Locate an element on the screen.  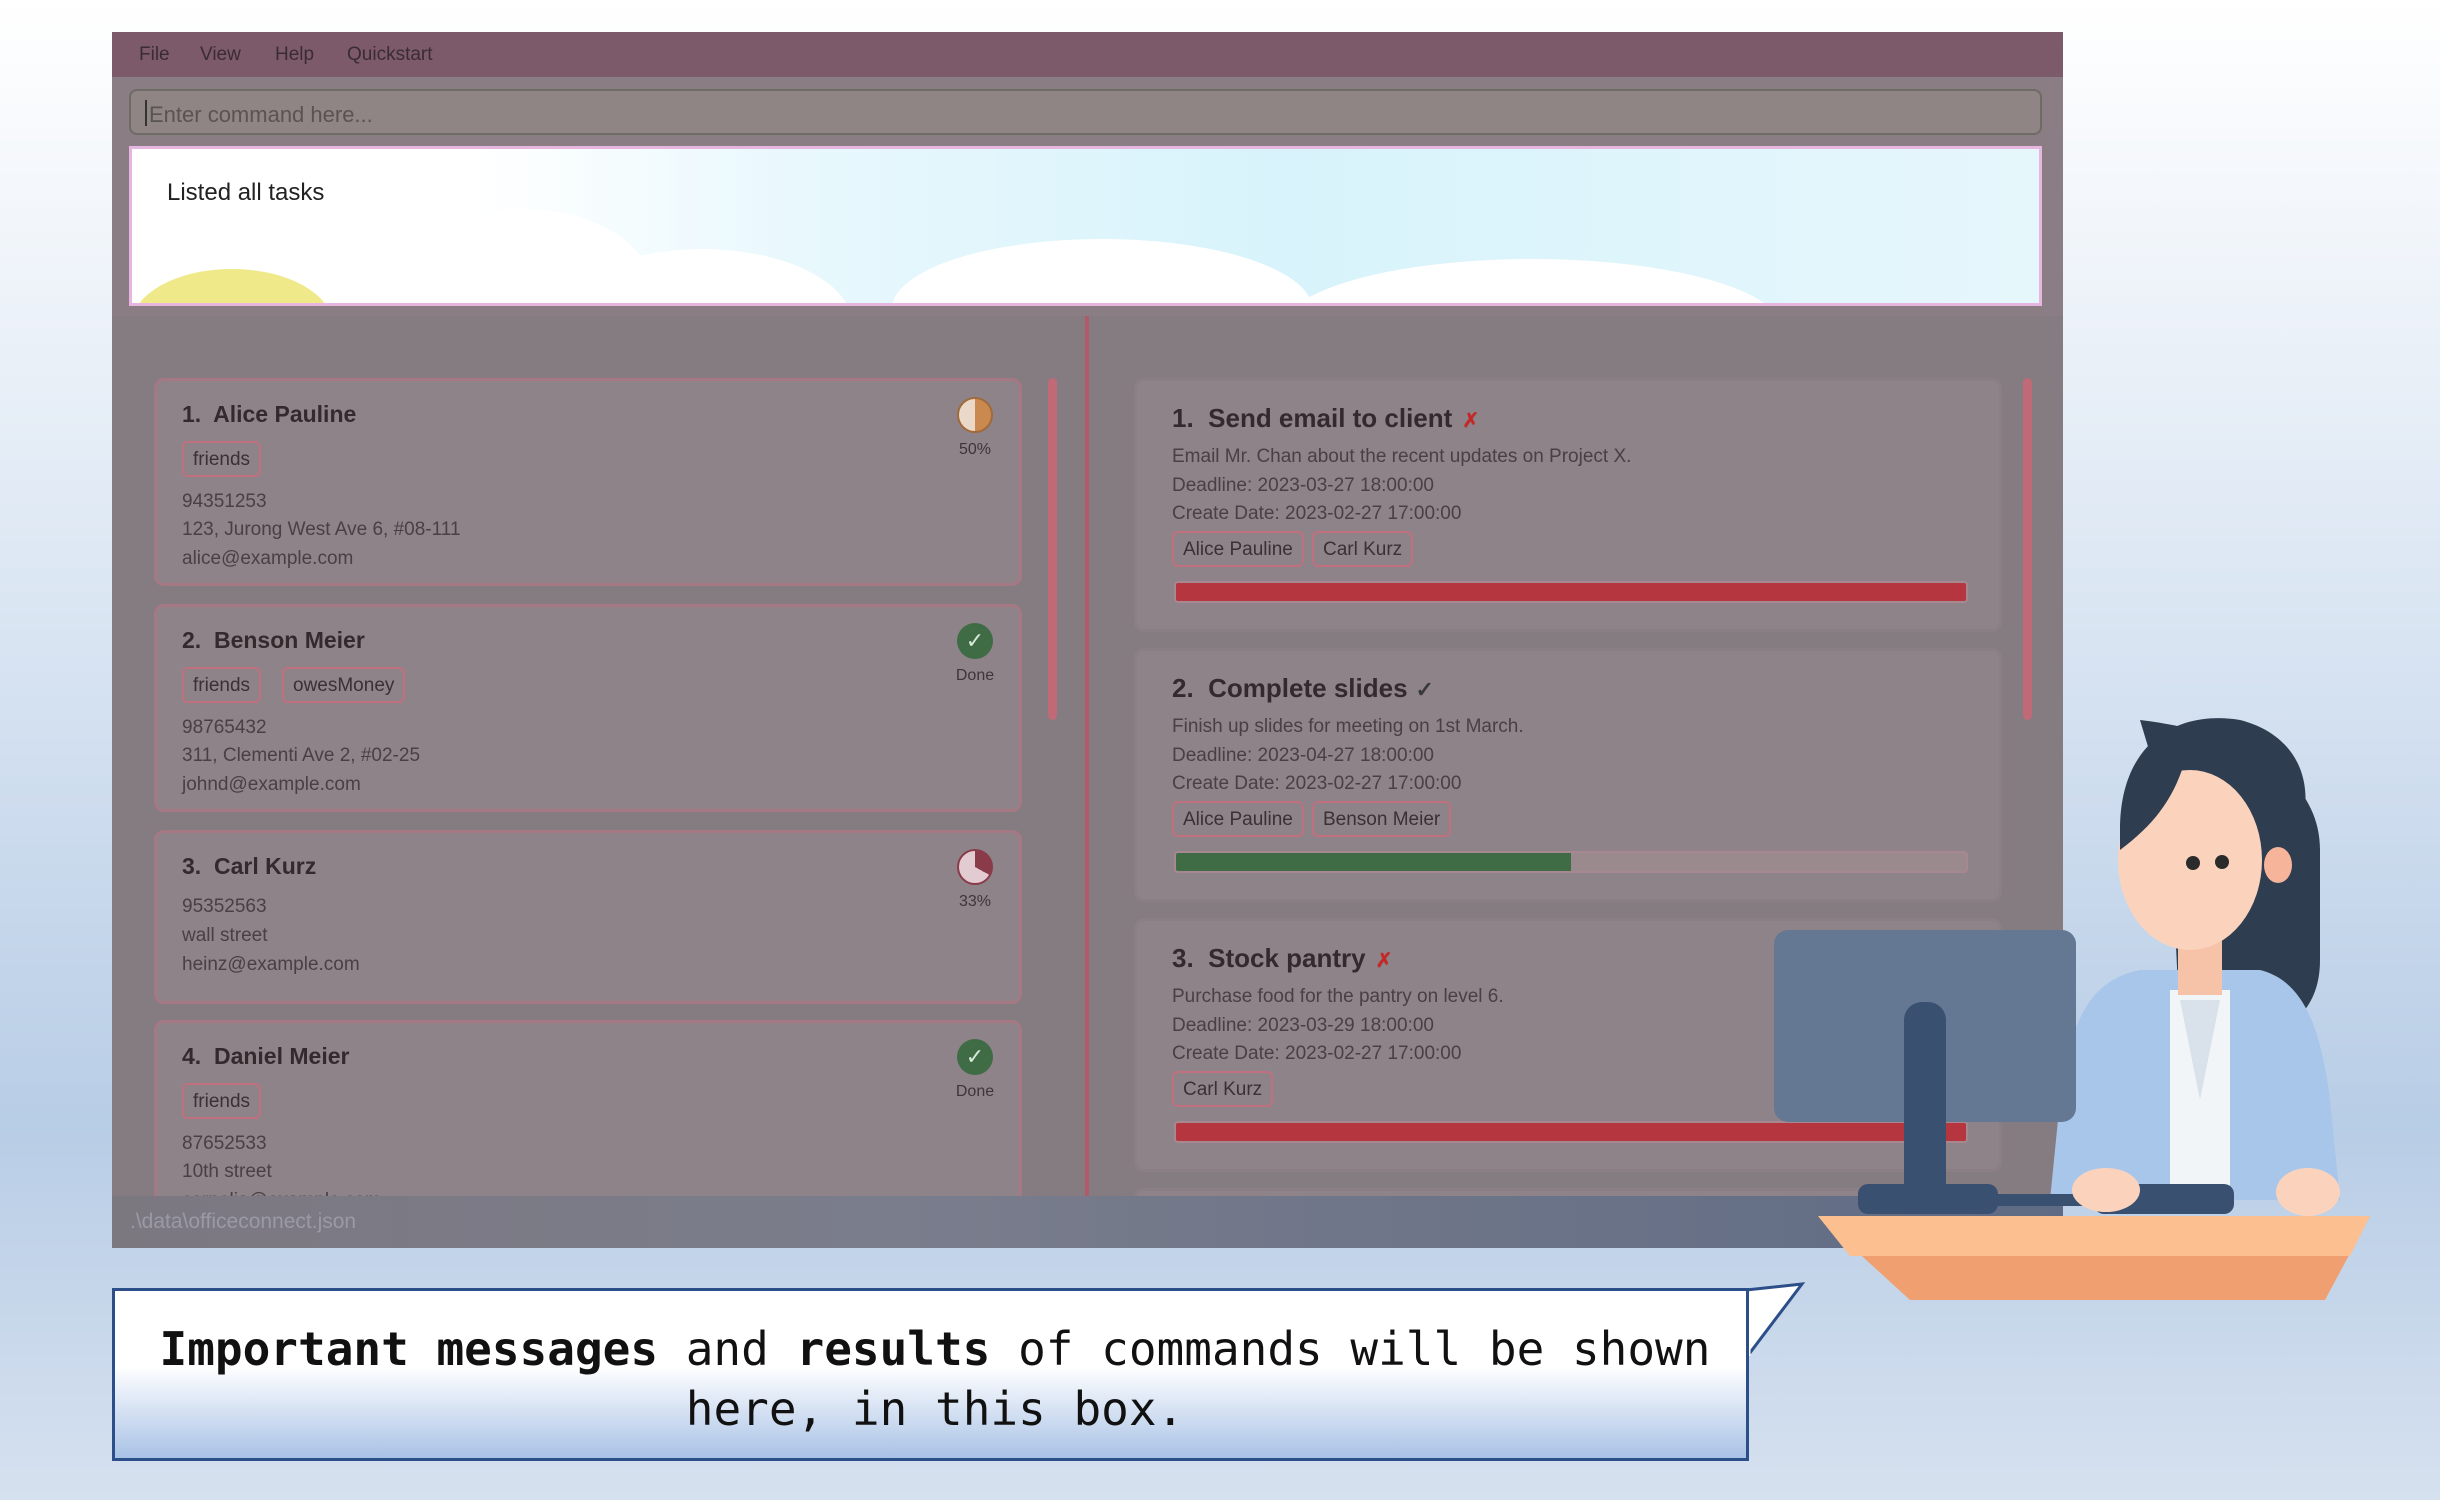
person-name: 3. Carl Kurz is located at coordinates (249, 866).